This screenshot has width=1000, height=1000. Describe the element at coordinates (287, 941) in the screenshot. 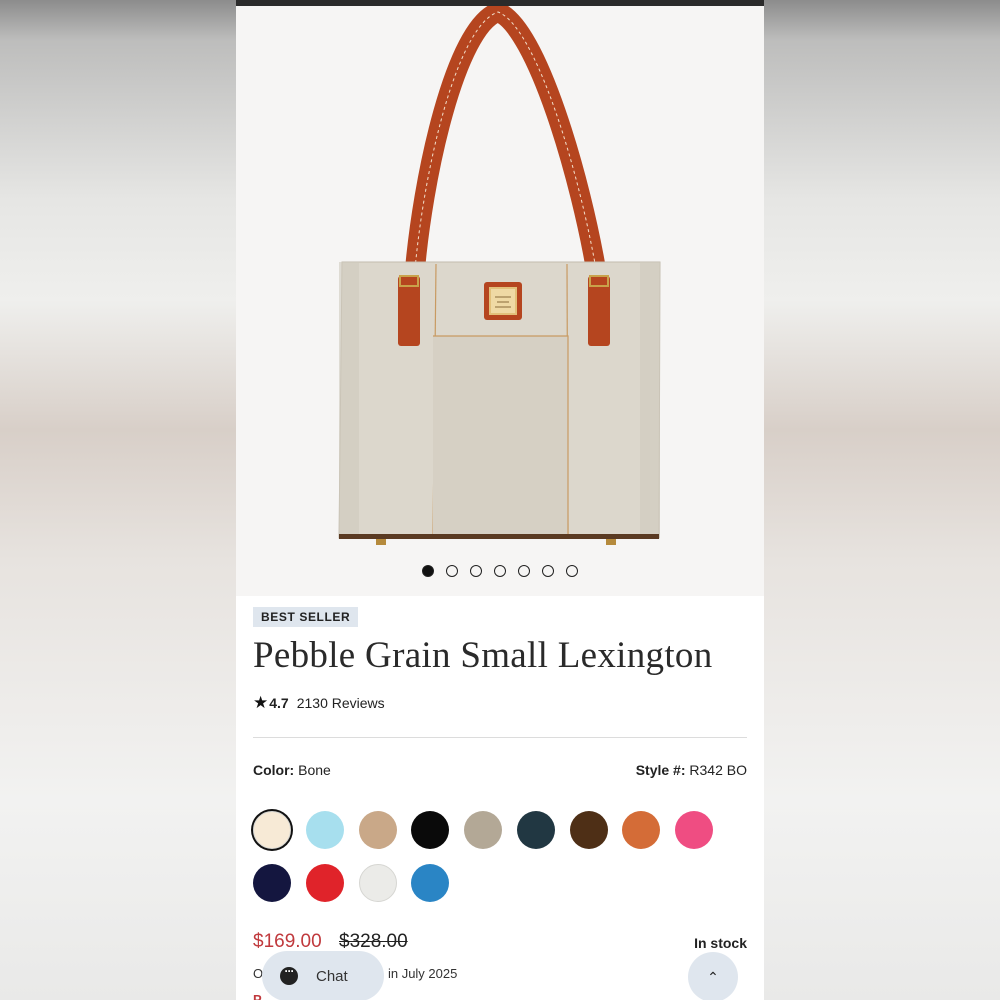

I see `sale-price: $169.00` at that location.